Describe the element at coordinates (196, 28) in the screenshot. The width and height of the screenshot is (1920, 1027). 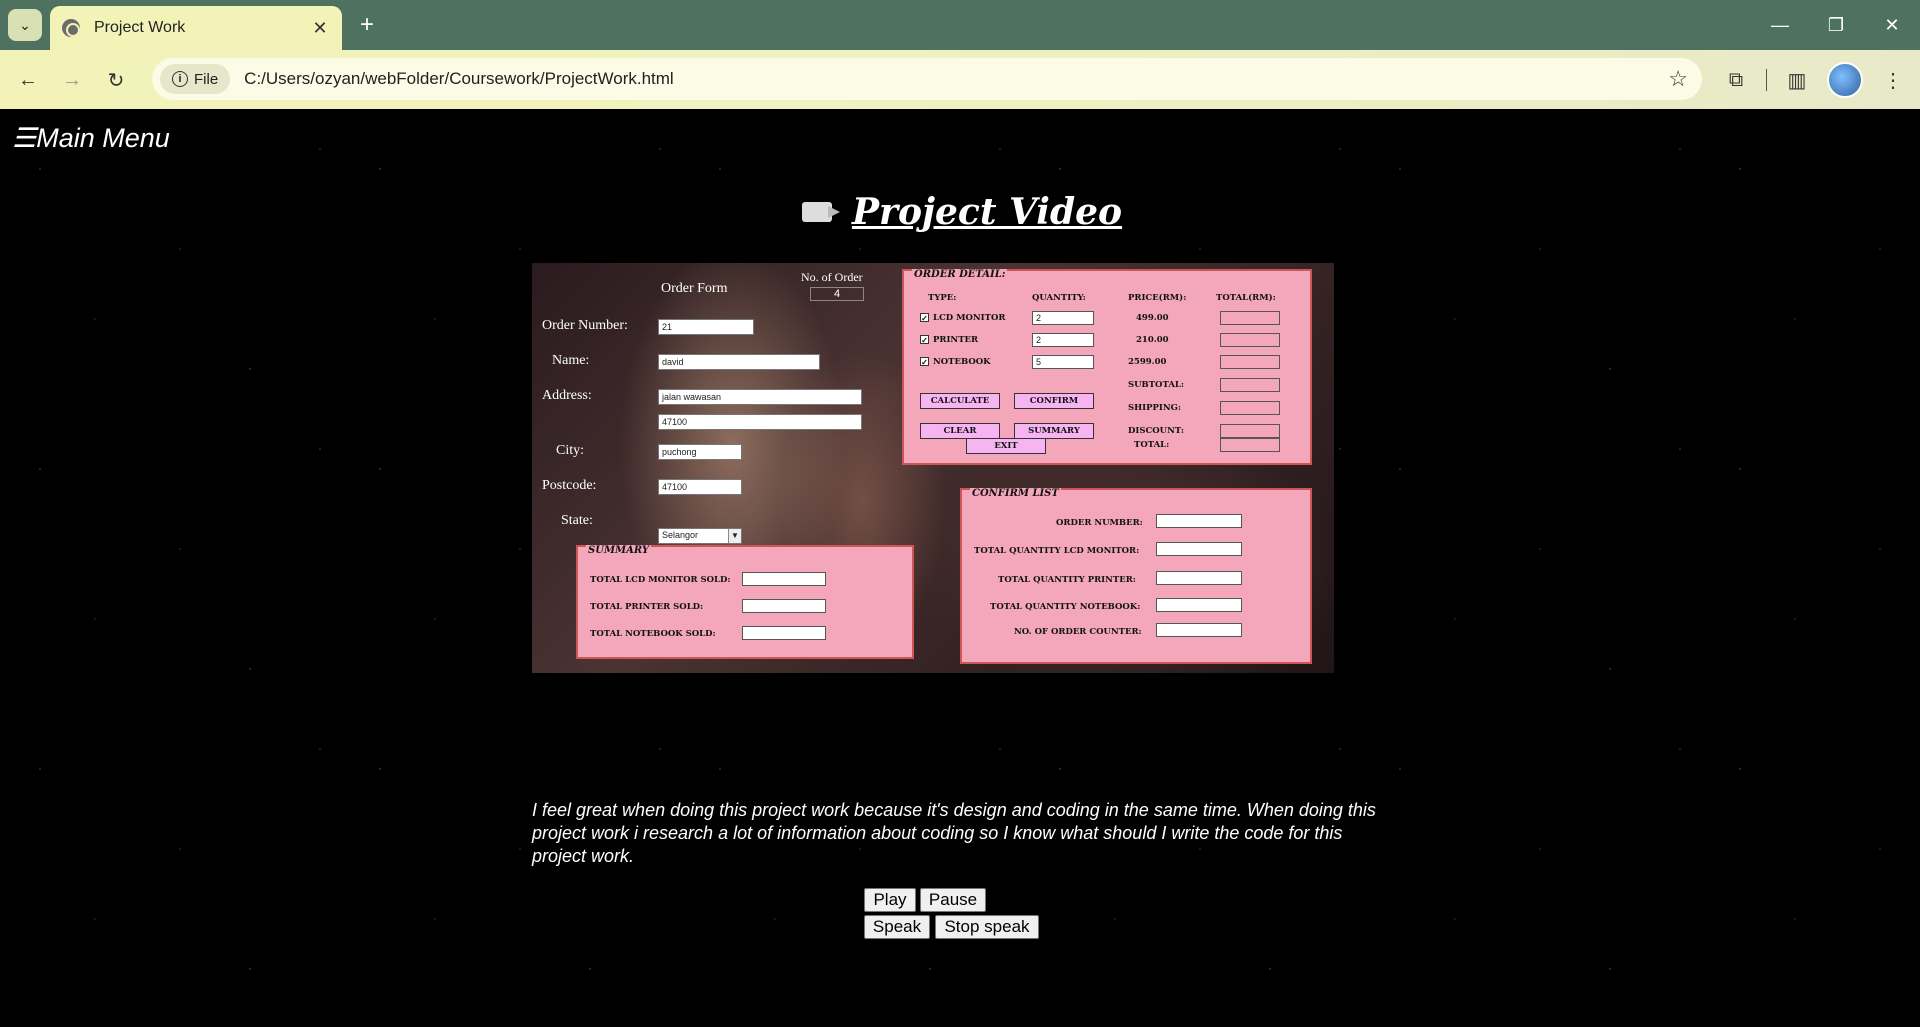
I see `browser-tab: Project Work ✕` at that location.